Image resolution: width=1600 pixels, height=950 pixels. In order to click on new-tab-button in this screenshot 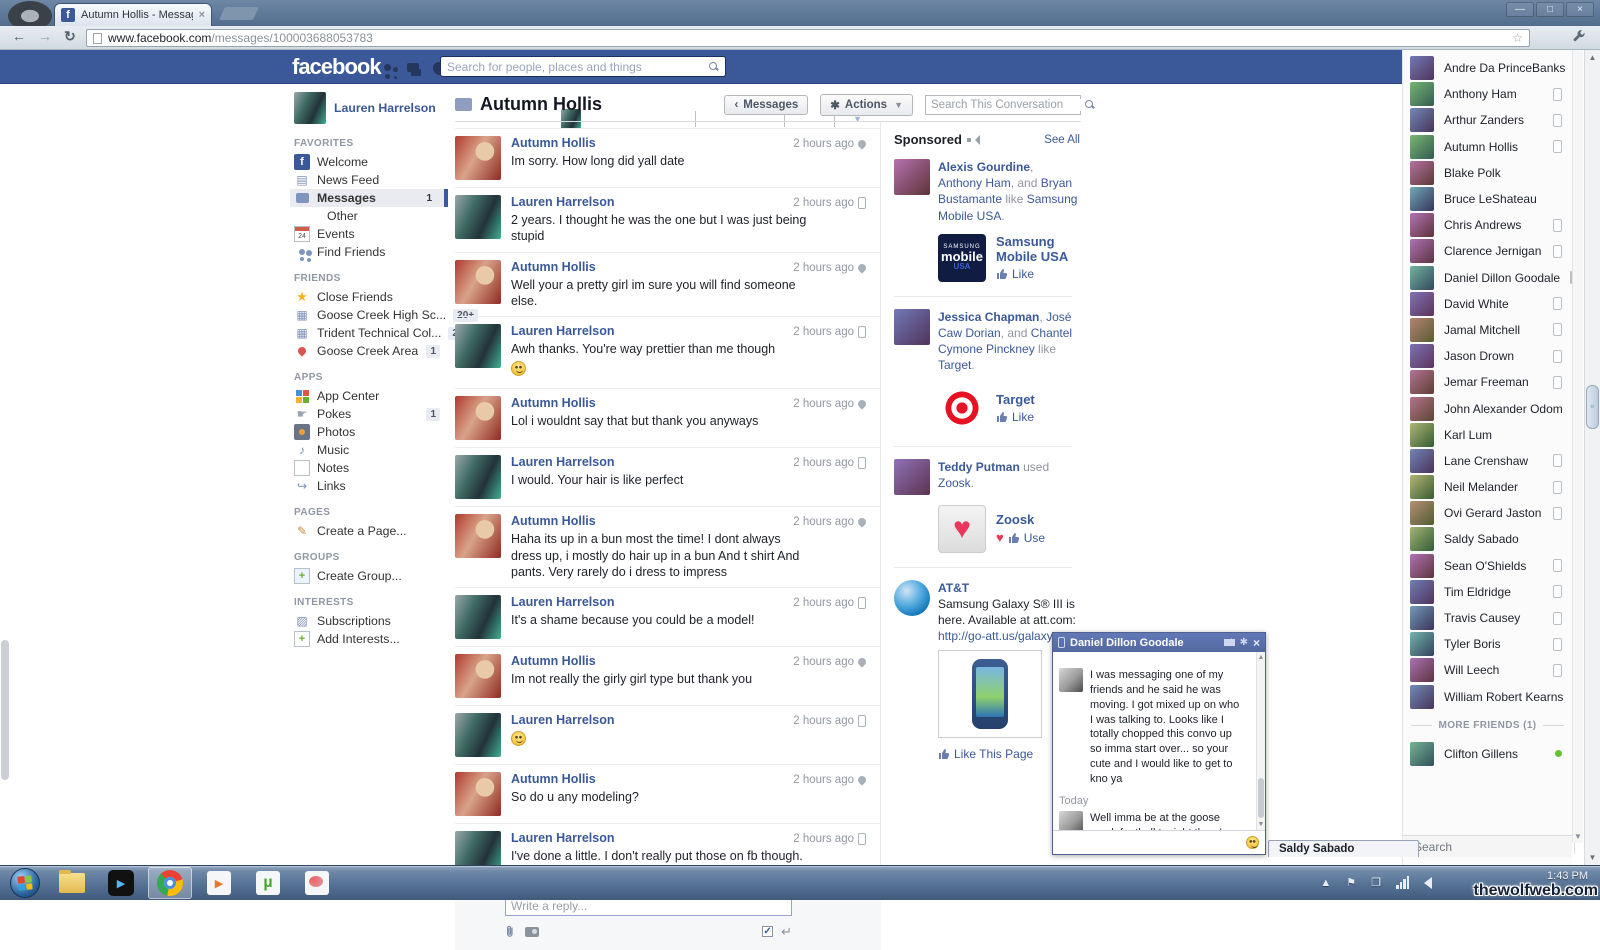, I will do `click(239, 13)`.